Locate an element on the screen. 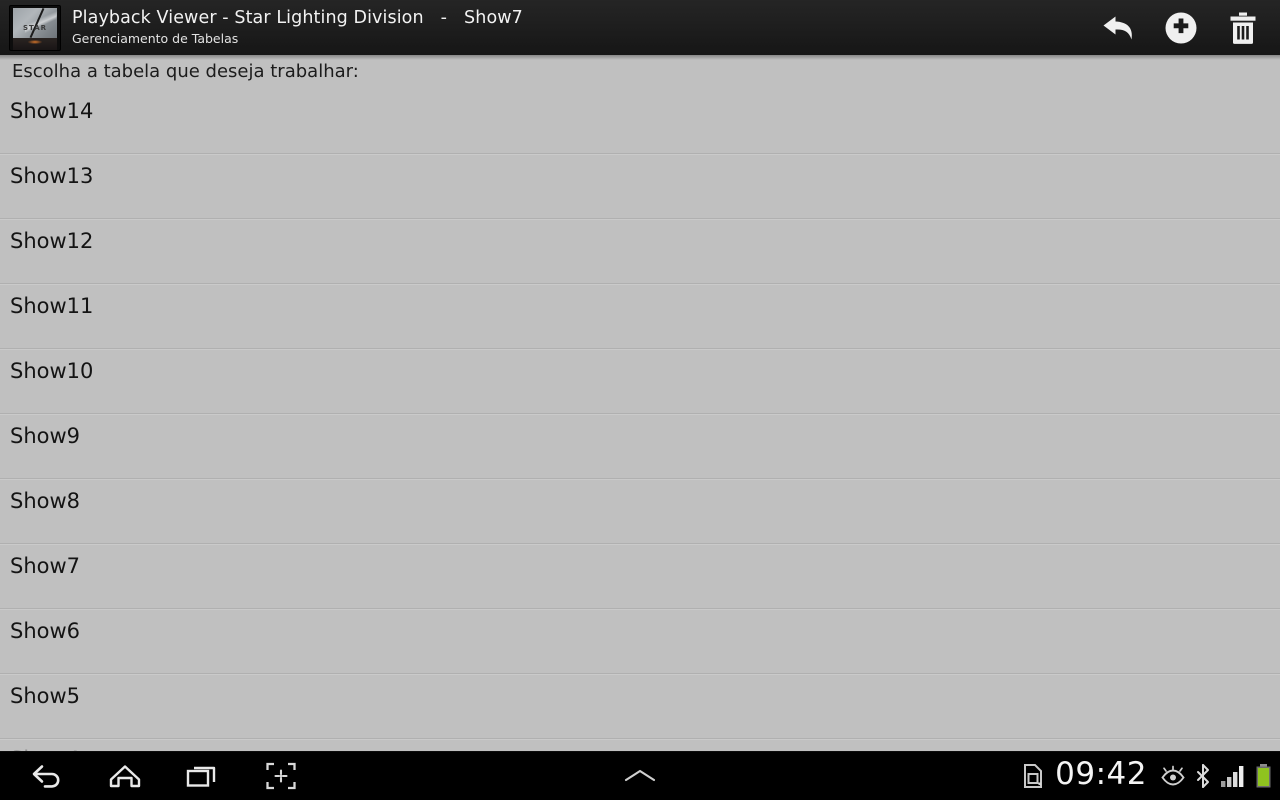 This screenshot has height=800, width=1280. recent-apps-icon is located at coordinates (203, 776).